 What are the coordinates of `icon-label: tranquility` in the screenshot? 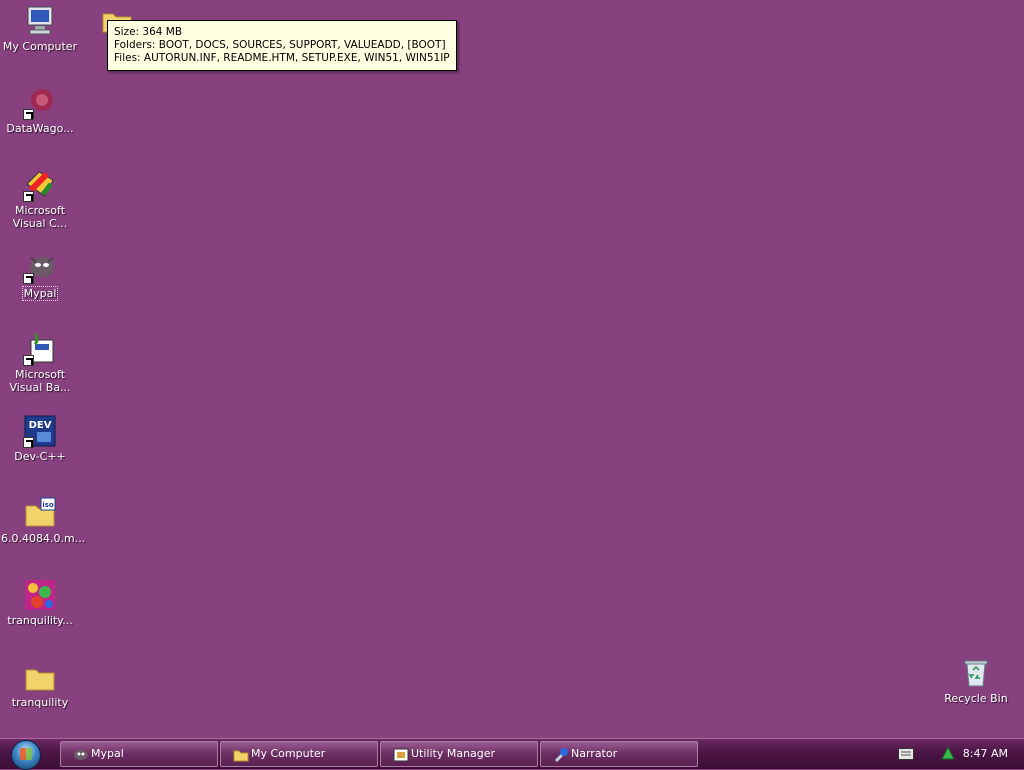 It's located at (40, 702).